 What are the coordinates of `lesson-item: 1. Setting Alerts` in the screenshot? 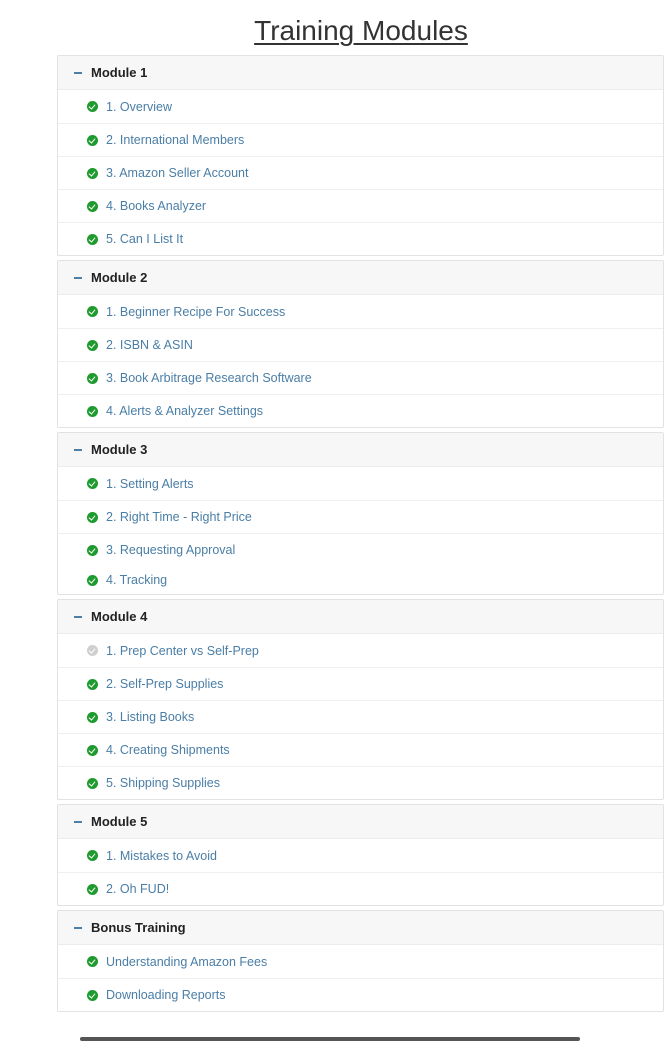 It's located at (360, 483).